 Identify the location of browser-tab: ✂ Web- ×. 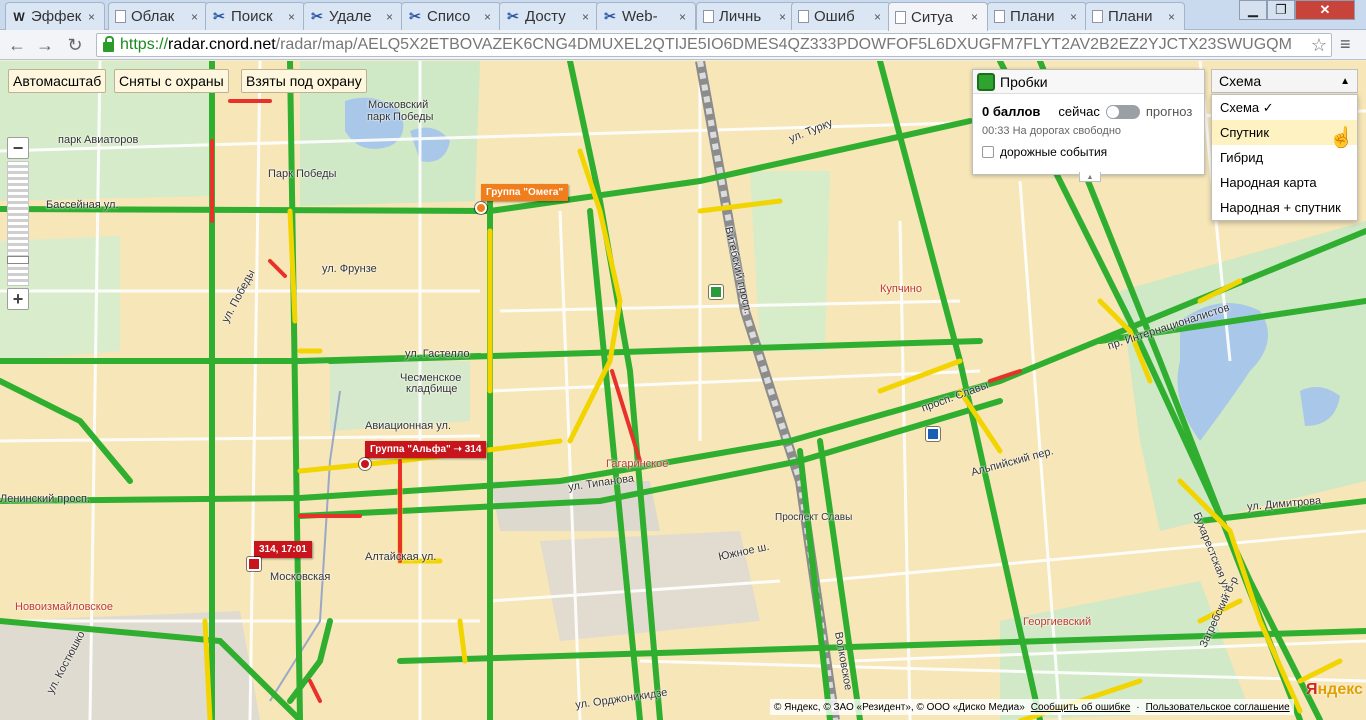
(646, 16).